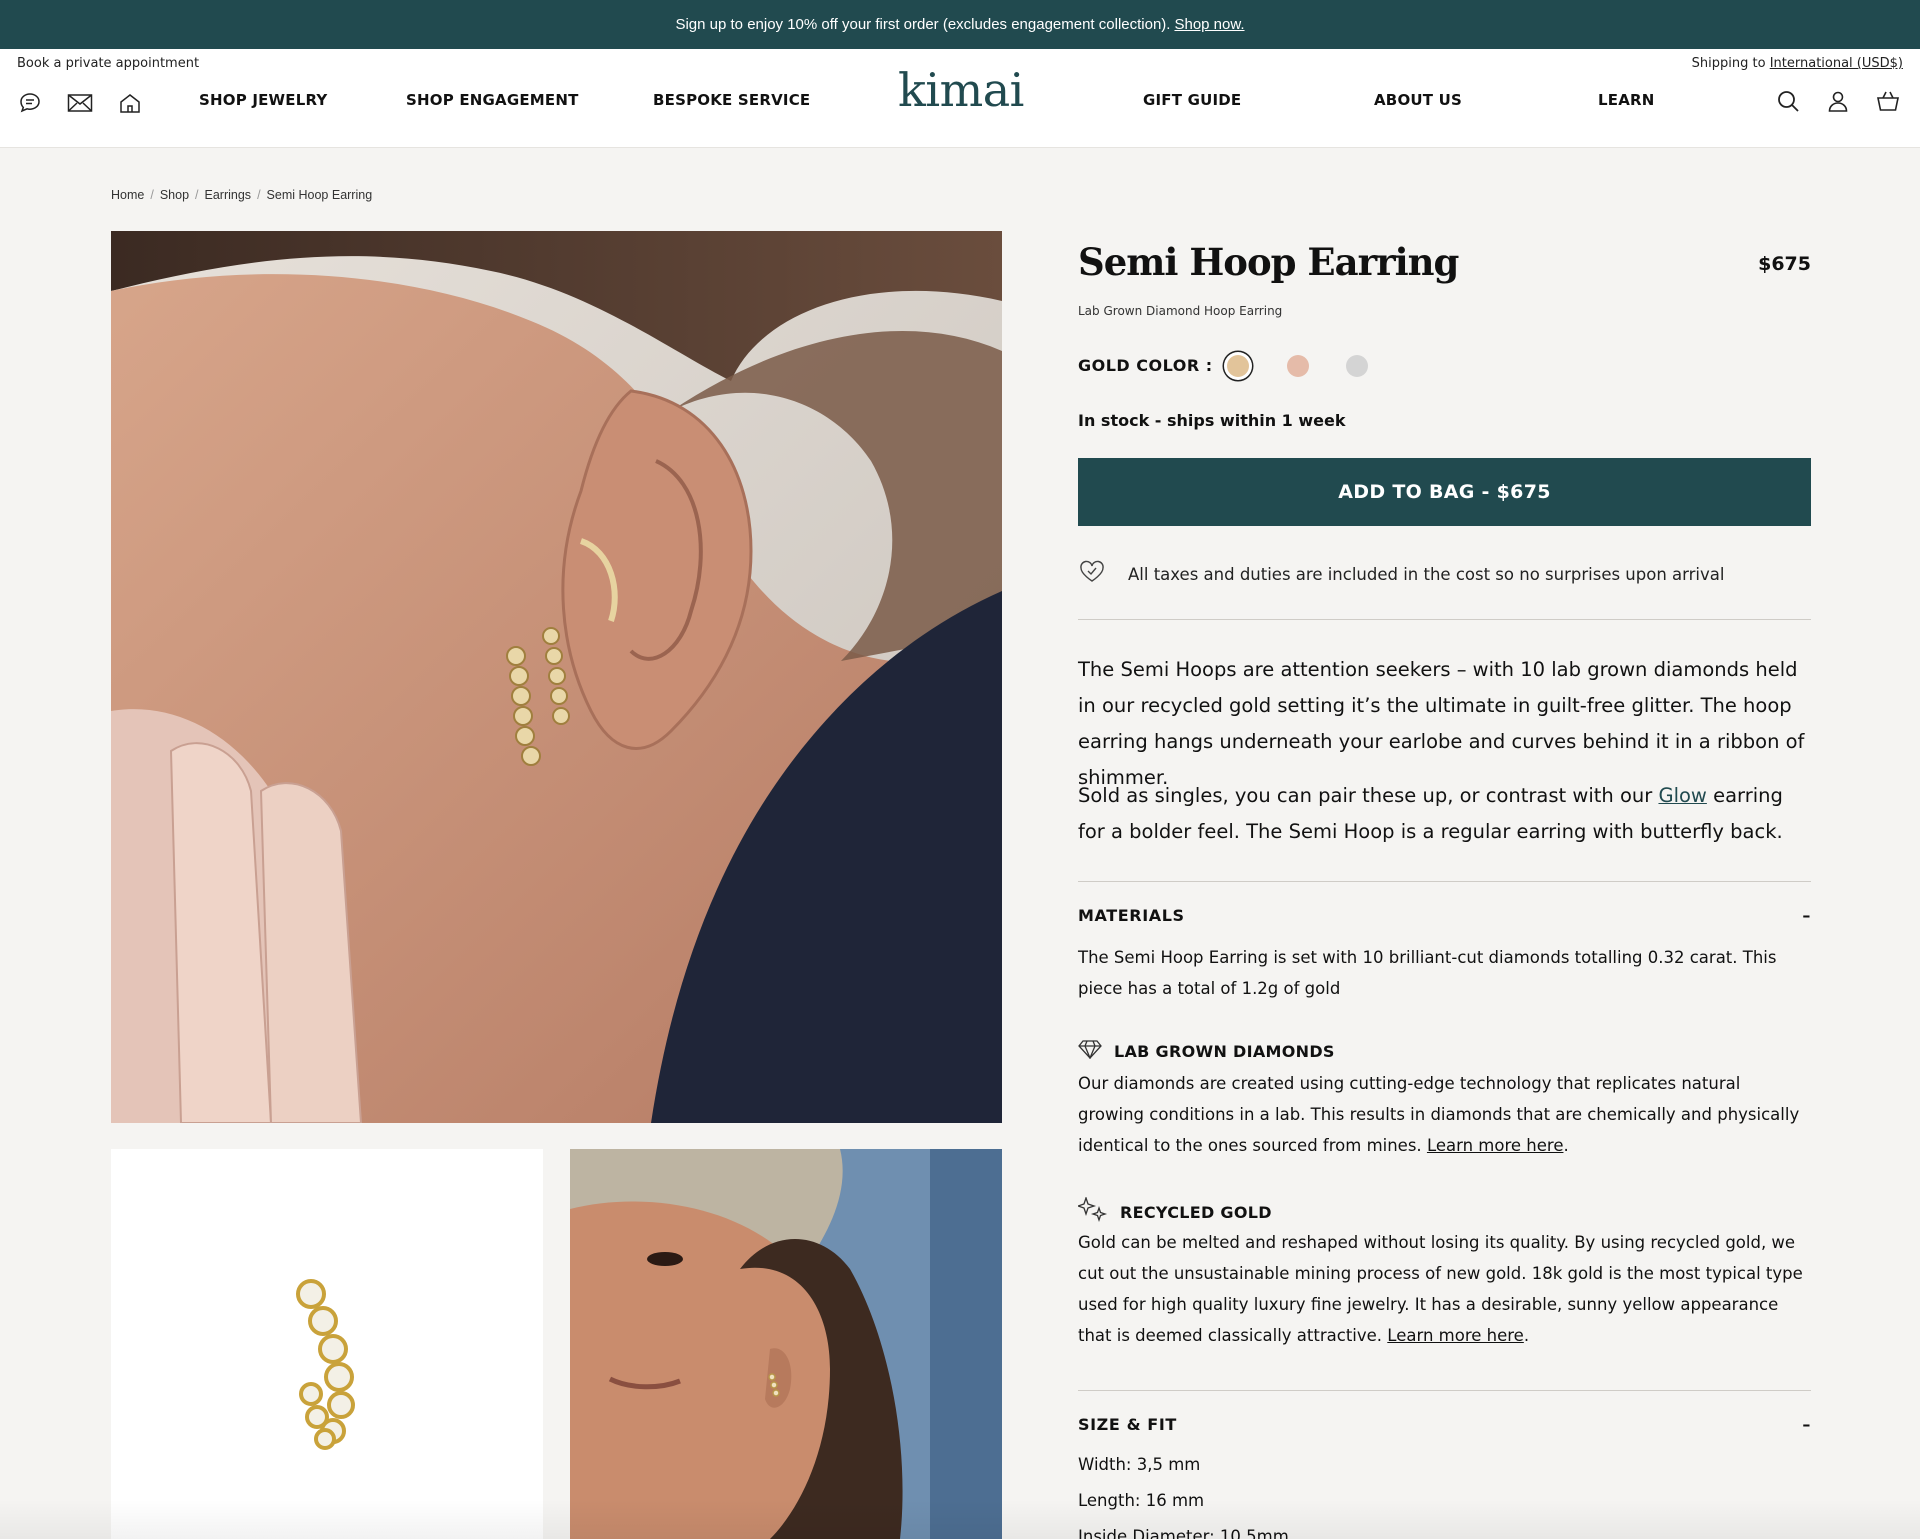  What do you see at coordinates (108, 63) in the screenshot?
I see `private-appointment-link: Book a private appointment` at bounding box center [108, 63].